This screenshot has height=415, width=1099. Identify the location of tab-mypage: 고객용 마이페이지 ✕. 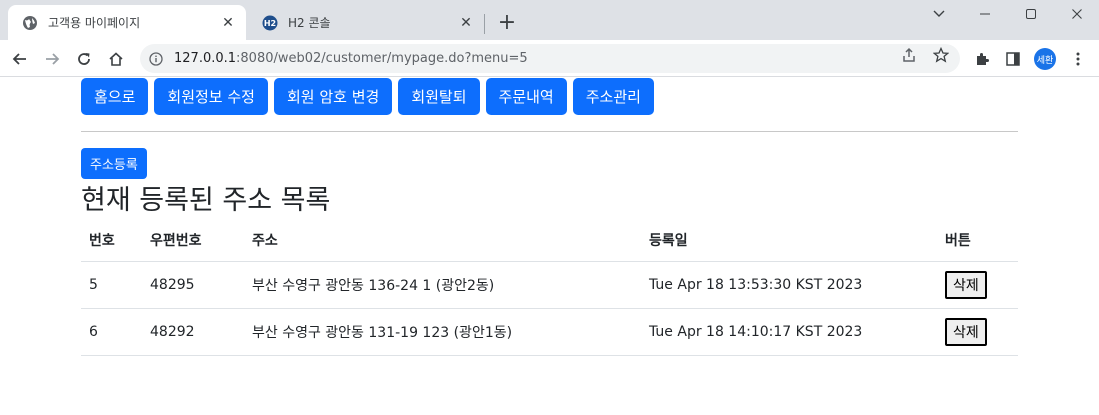
(127, 22).